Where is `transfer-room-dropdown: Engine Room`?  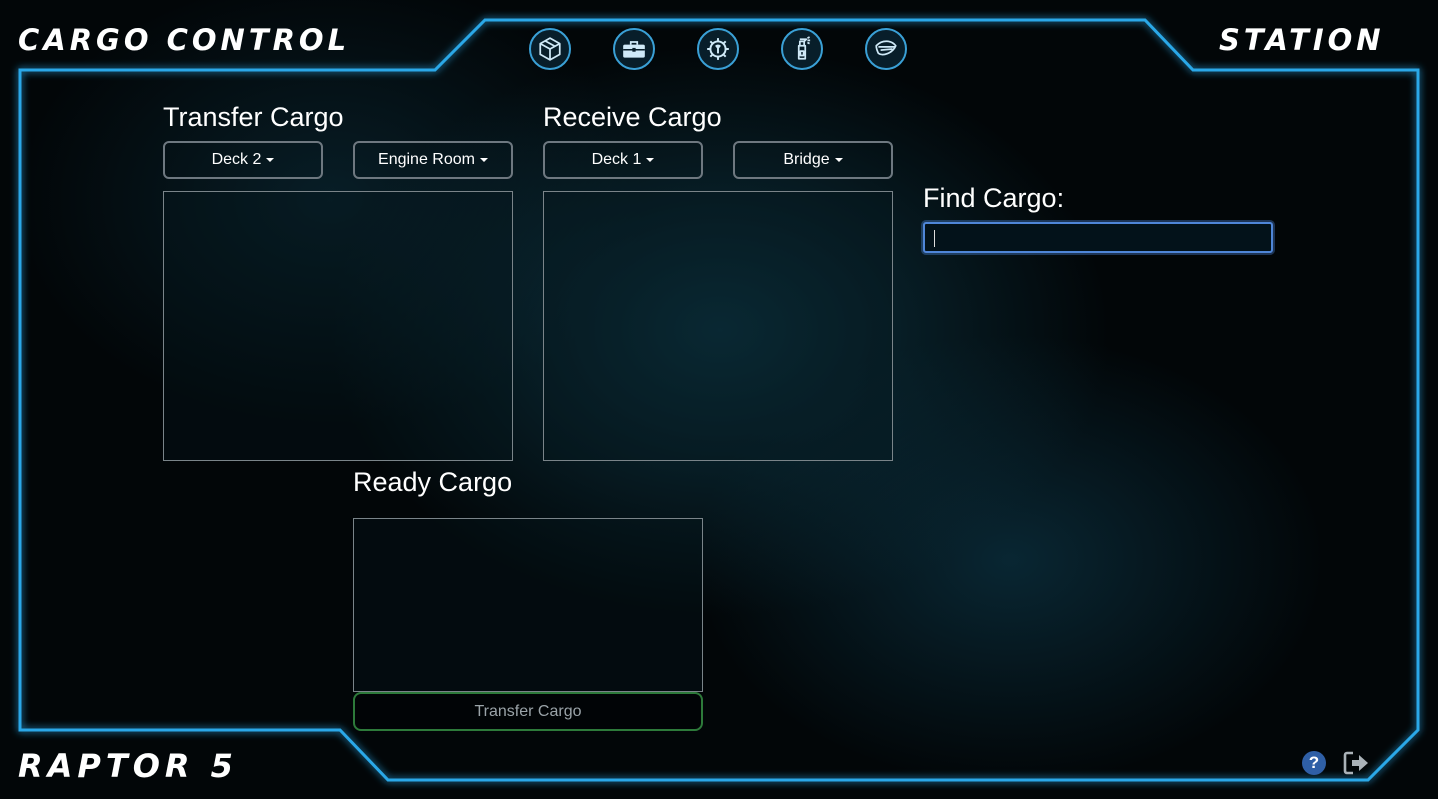 transfer-room-dropdown: Engine Room is located at coordinates (433, 160).